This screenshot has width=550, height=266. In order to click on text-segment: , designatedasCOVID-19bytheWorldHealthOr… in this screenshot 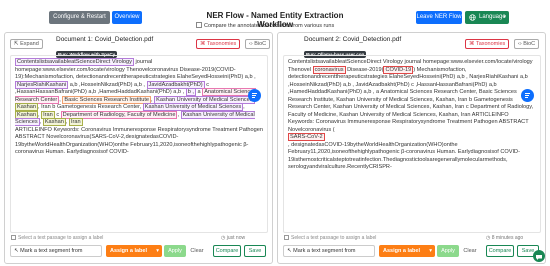, I will do `click(404, 156)`.